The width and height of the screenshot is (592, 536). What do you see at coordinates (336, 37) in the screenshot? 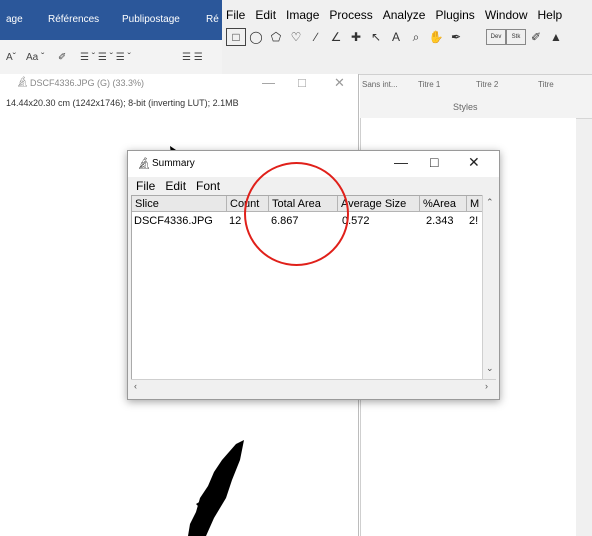
I see `angle-tool-icon: ∠` at bounding box center [336, 37].